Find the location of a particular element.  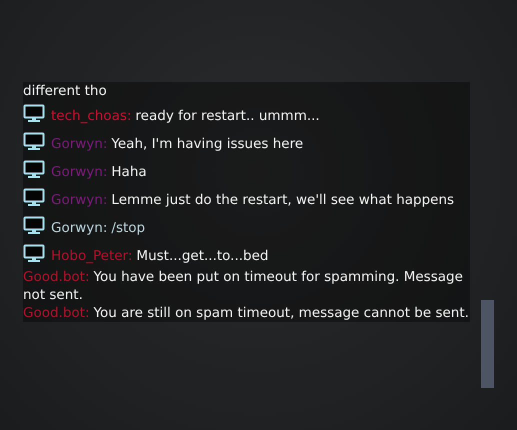

chat-message: Gorwyn: Yeah, I'm having issues here is located at coordinates (246, 142).